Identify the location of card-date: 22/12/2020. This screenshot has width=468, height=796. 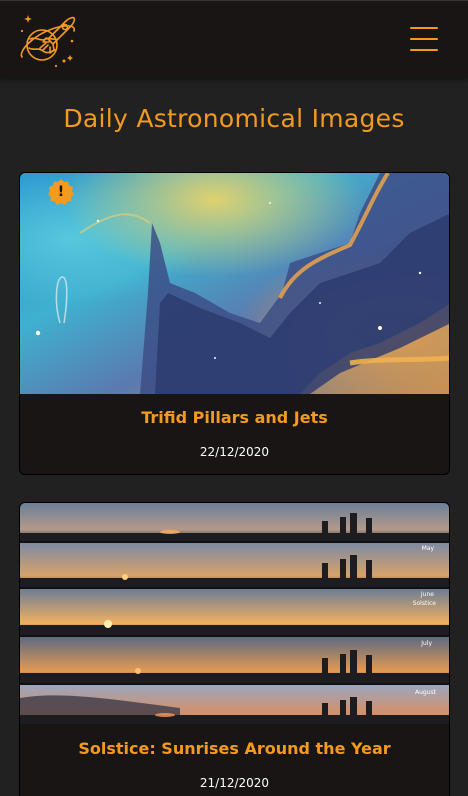
(234, 452).